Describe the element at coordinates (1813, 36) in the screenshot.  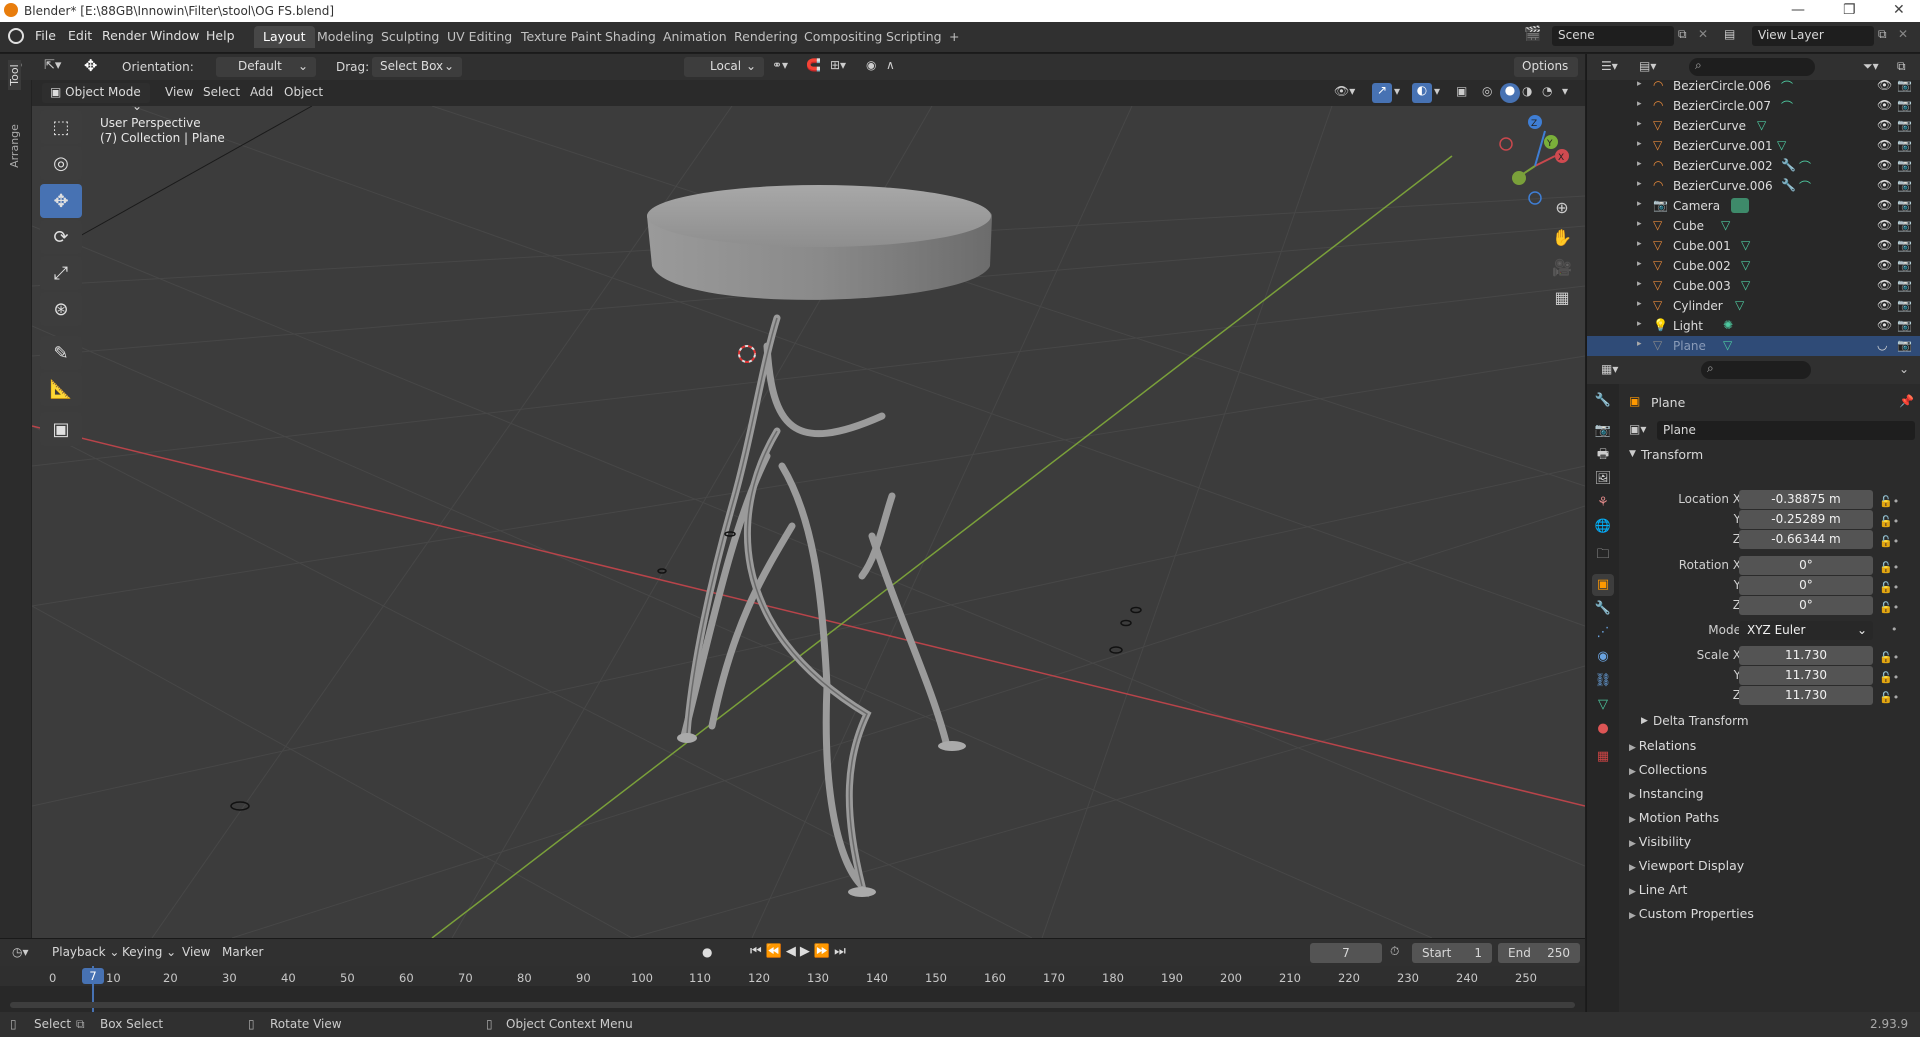
I see `view-layer-selector: View Layer` at that location.